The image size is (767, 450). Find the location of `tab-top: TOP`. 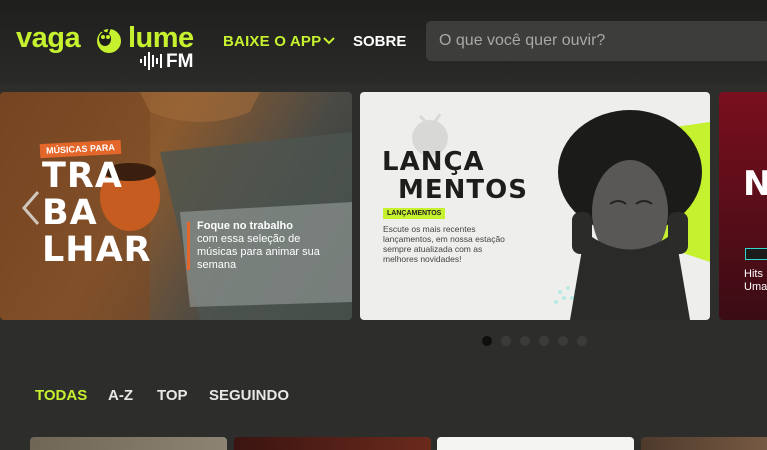

tab-top: TOP is located at coordinates (172, 395).